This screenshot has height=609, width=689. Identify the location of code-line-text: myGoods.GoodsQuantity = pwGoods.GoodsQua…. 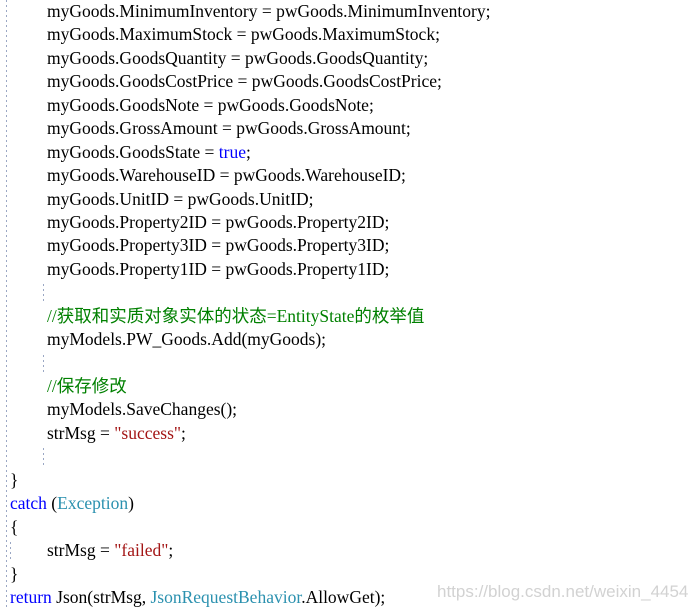
(237, 58).